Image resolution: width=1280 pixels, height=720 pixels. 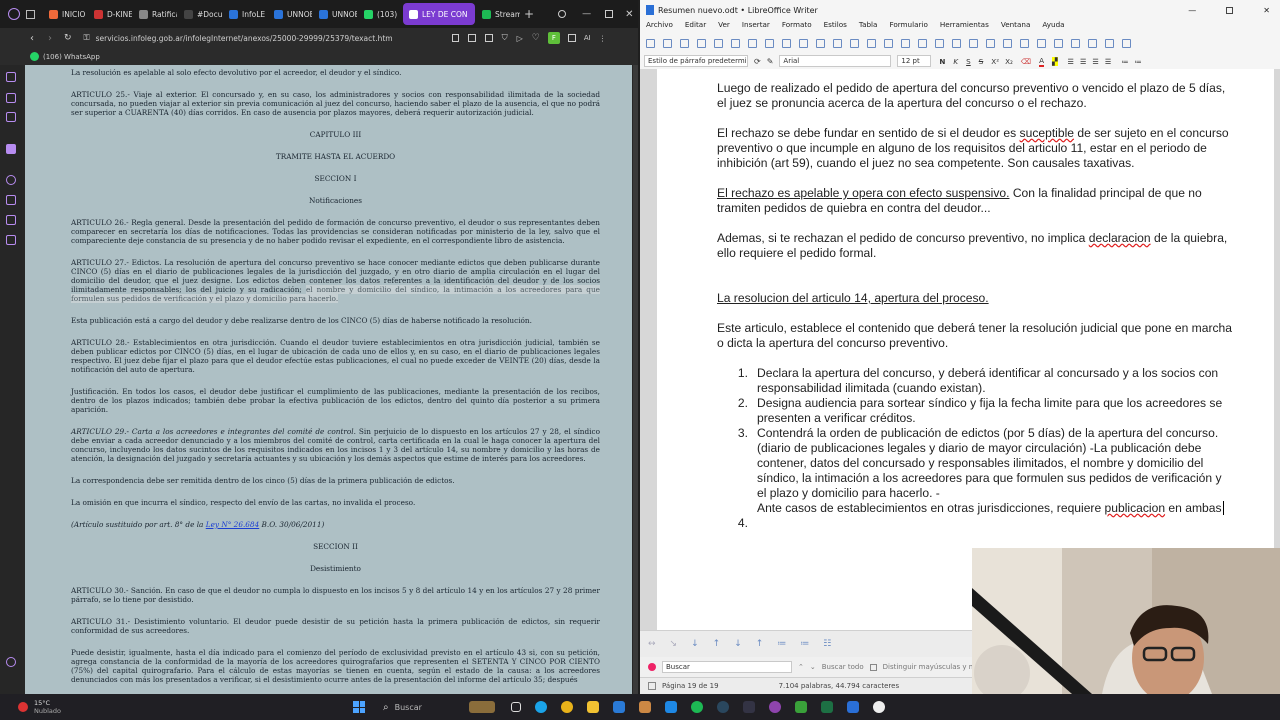 I want to click on steam-icon, so click(x=722, y=707).